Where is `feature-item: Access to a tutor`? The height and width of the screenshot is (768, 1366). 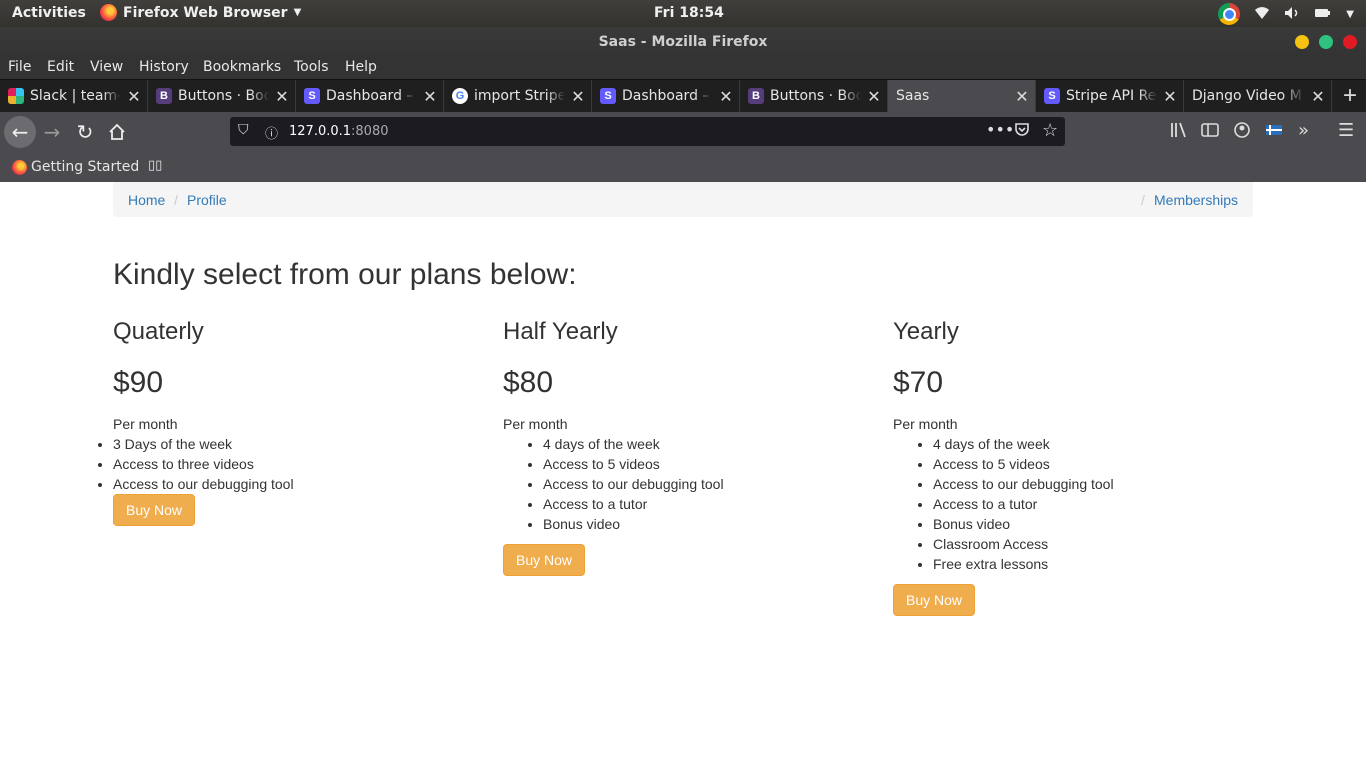
feature-item: Access to a tutor is located at coordinates (713, 504).